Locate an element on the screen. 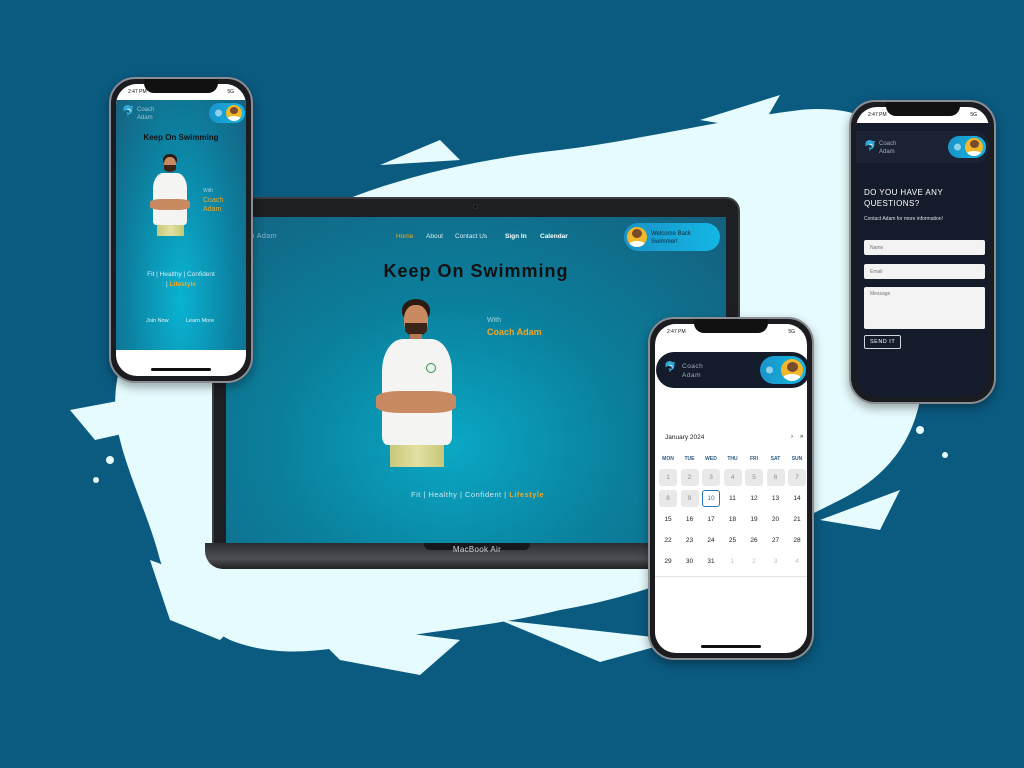  calendar-day: 9 is located at coordinates (689, 498).